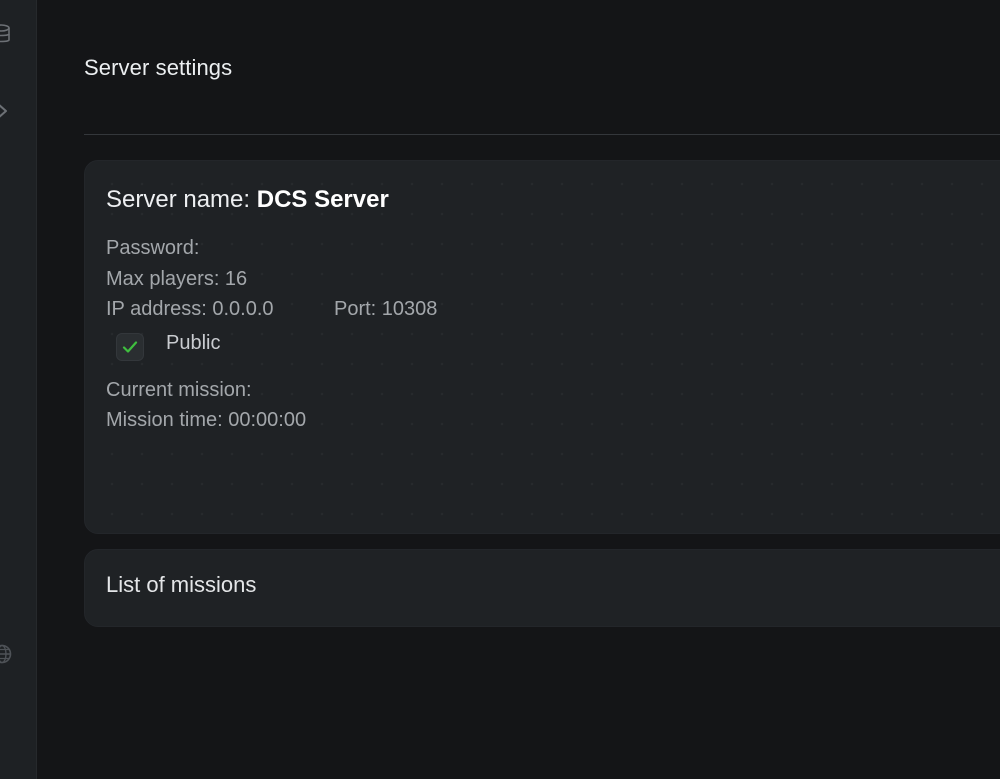 This screenshot has width=1000, height=779. I want to click on database-icon, so click(5, 33).